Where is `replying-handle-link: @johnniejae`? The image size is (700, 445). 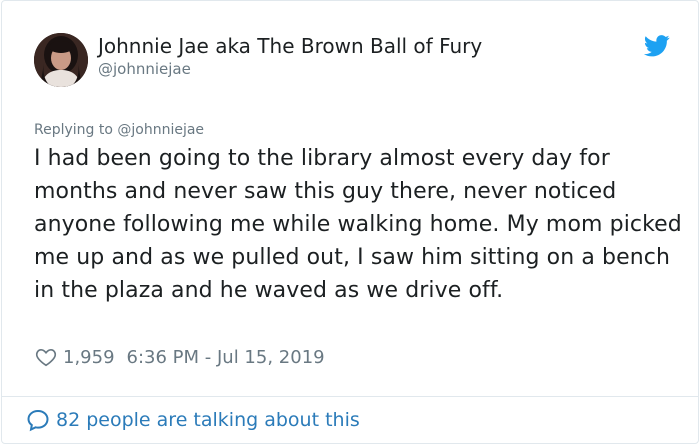
replying-handle-link: @johnniejae is located at coordinates (160, 130).